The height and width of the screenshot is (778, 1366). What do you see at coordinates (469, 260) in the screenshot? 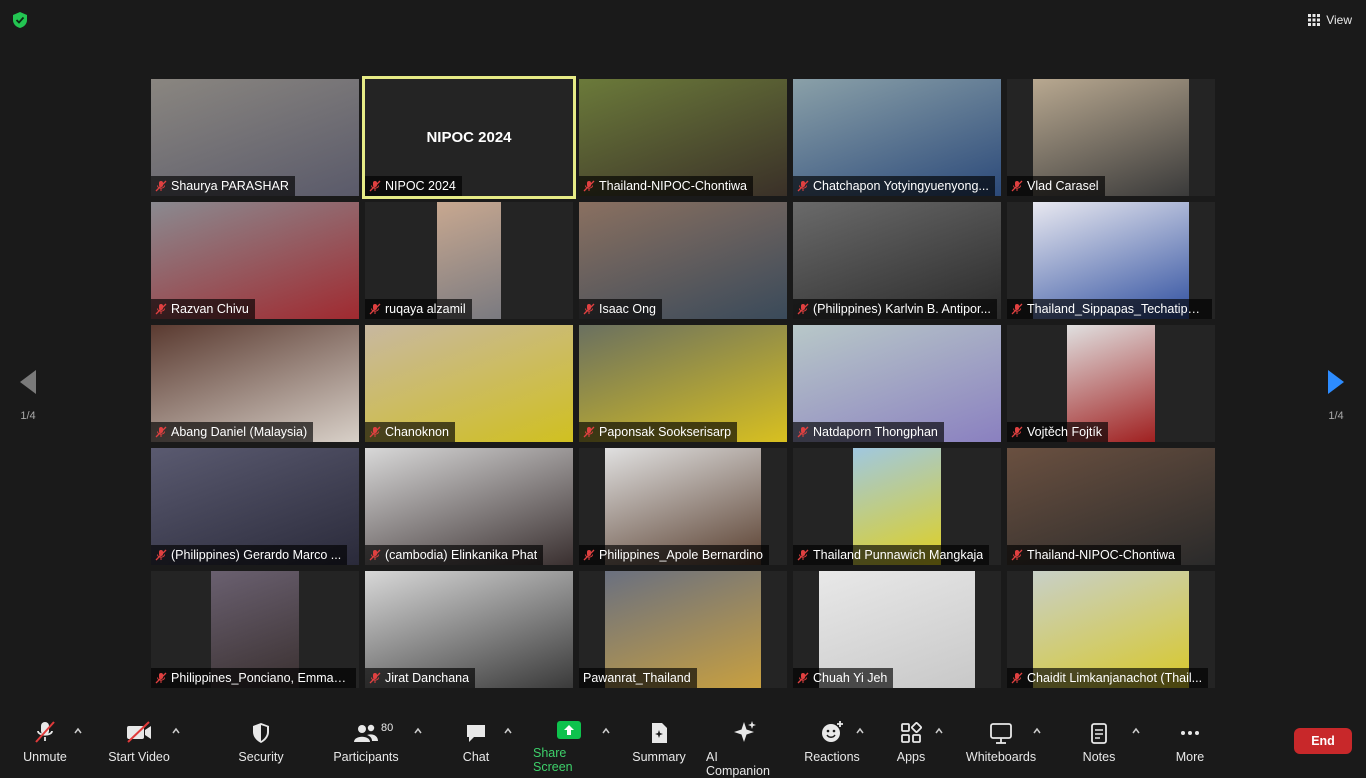
I see `participant-tile: ruqaya alzamil` at bounding box center [469, 260].